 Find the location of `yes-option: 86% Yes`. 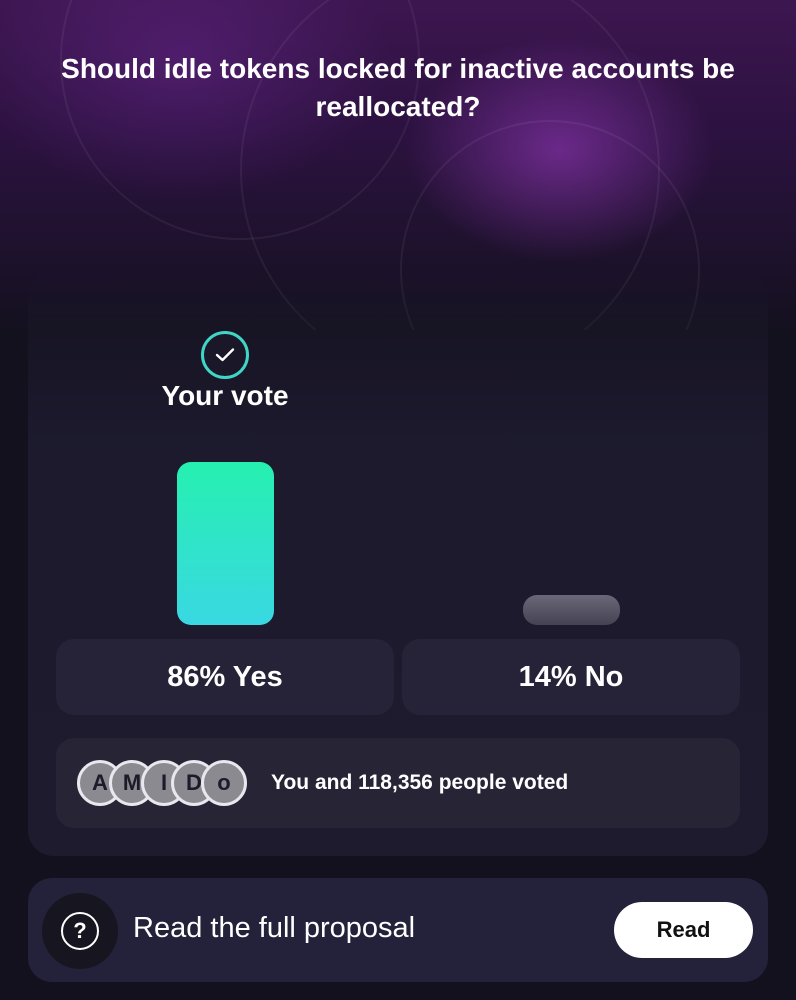

yes-option: 86% Yes is located at coordinates (225, 677).